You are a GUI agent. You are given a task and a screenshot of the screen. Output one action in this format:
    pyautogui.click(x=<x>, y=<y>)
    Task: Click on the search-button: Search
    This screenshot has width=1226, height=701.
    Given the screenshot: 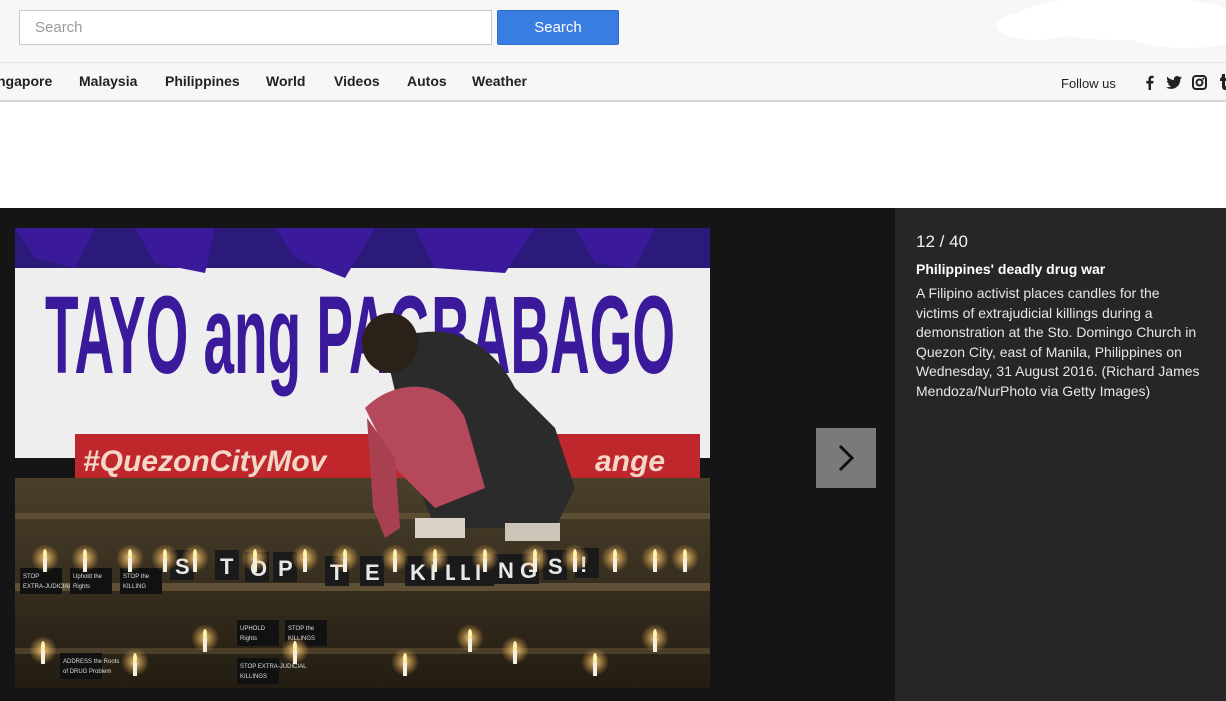 What is the action you would take?
    pyautogui.click(x=558, y=27)
    